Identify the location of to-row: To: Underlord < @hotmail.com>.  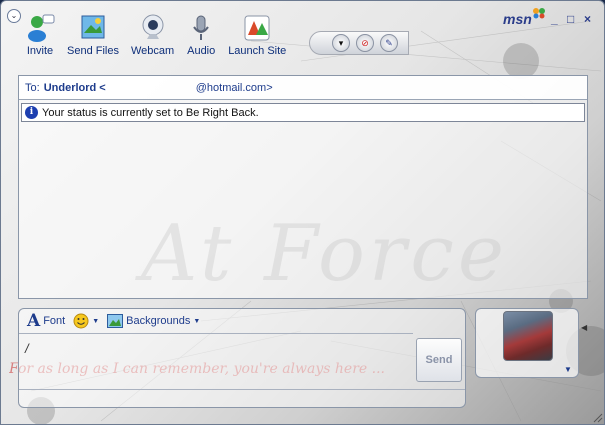
(303, 88).